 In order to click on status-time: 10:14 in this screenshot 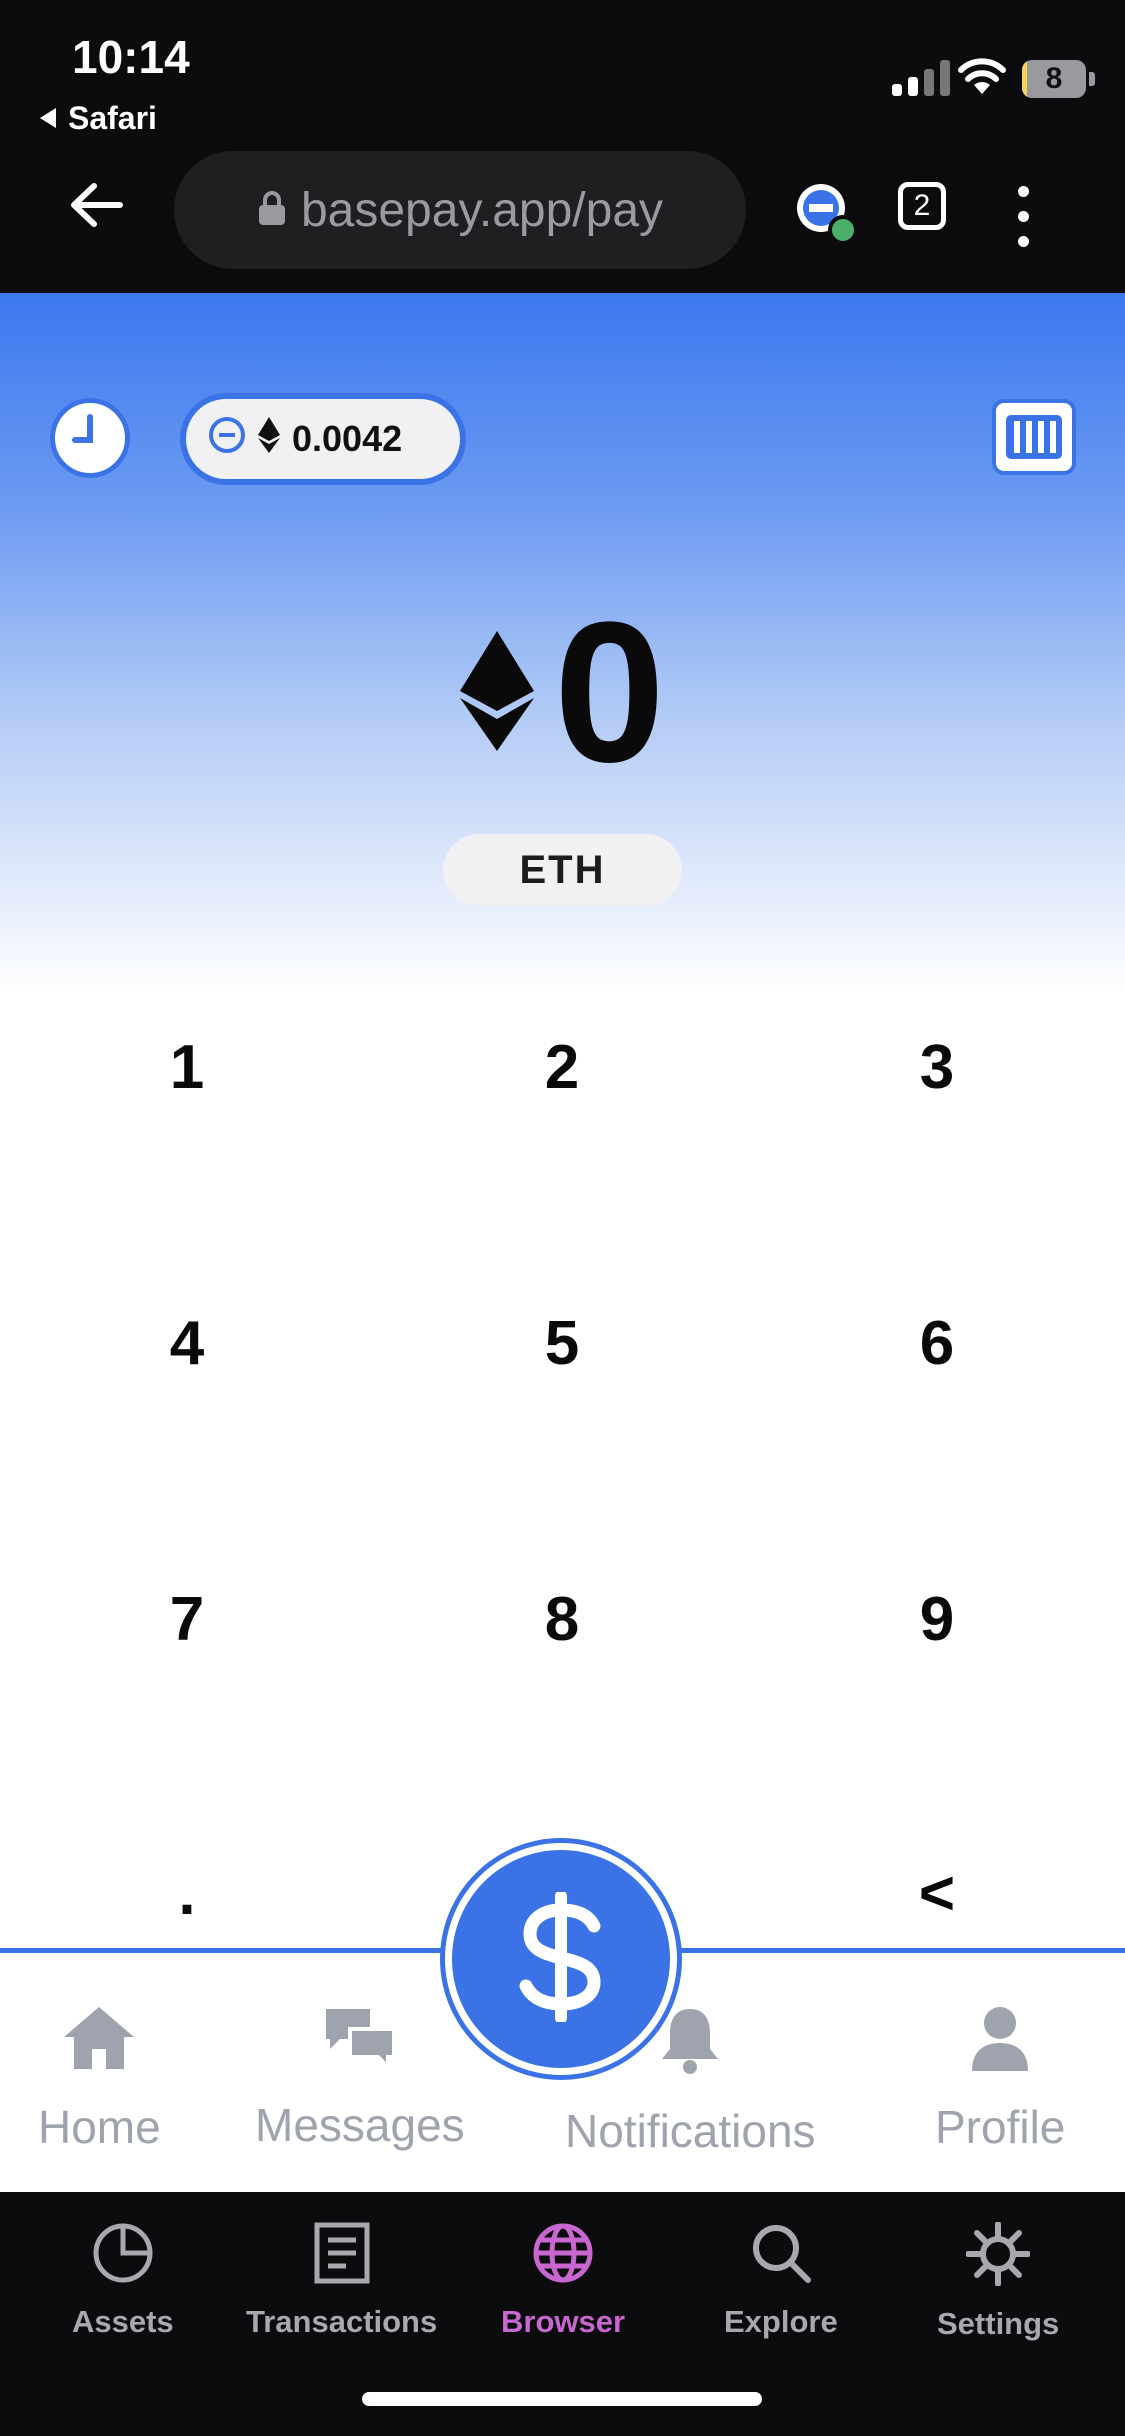, I will do `click(131, 57)`.